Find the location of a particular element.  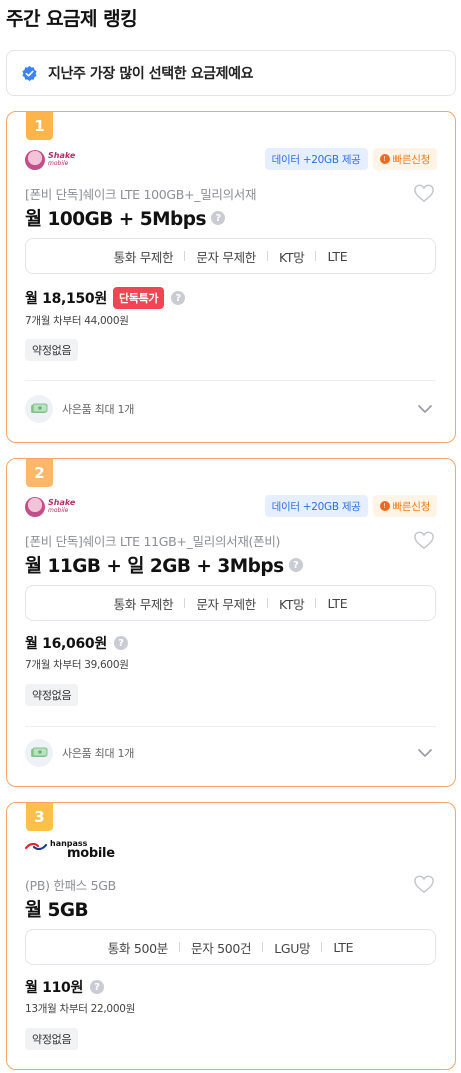

verified-check-icon is located at coordinates (29, 73).